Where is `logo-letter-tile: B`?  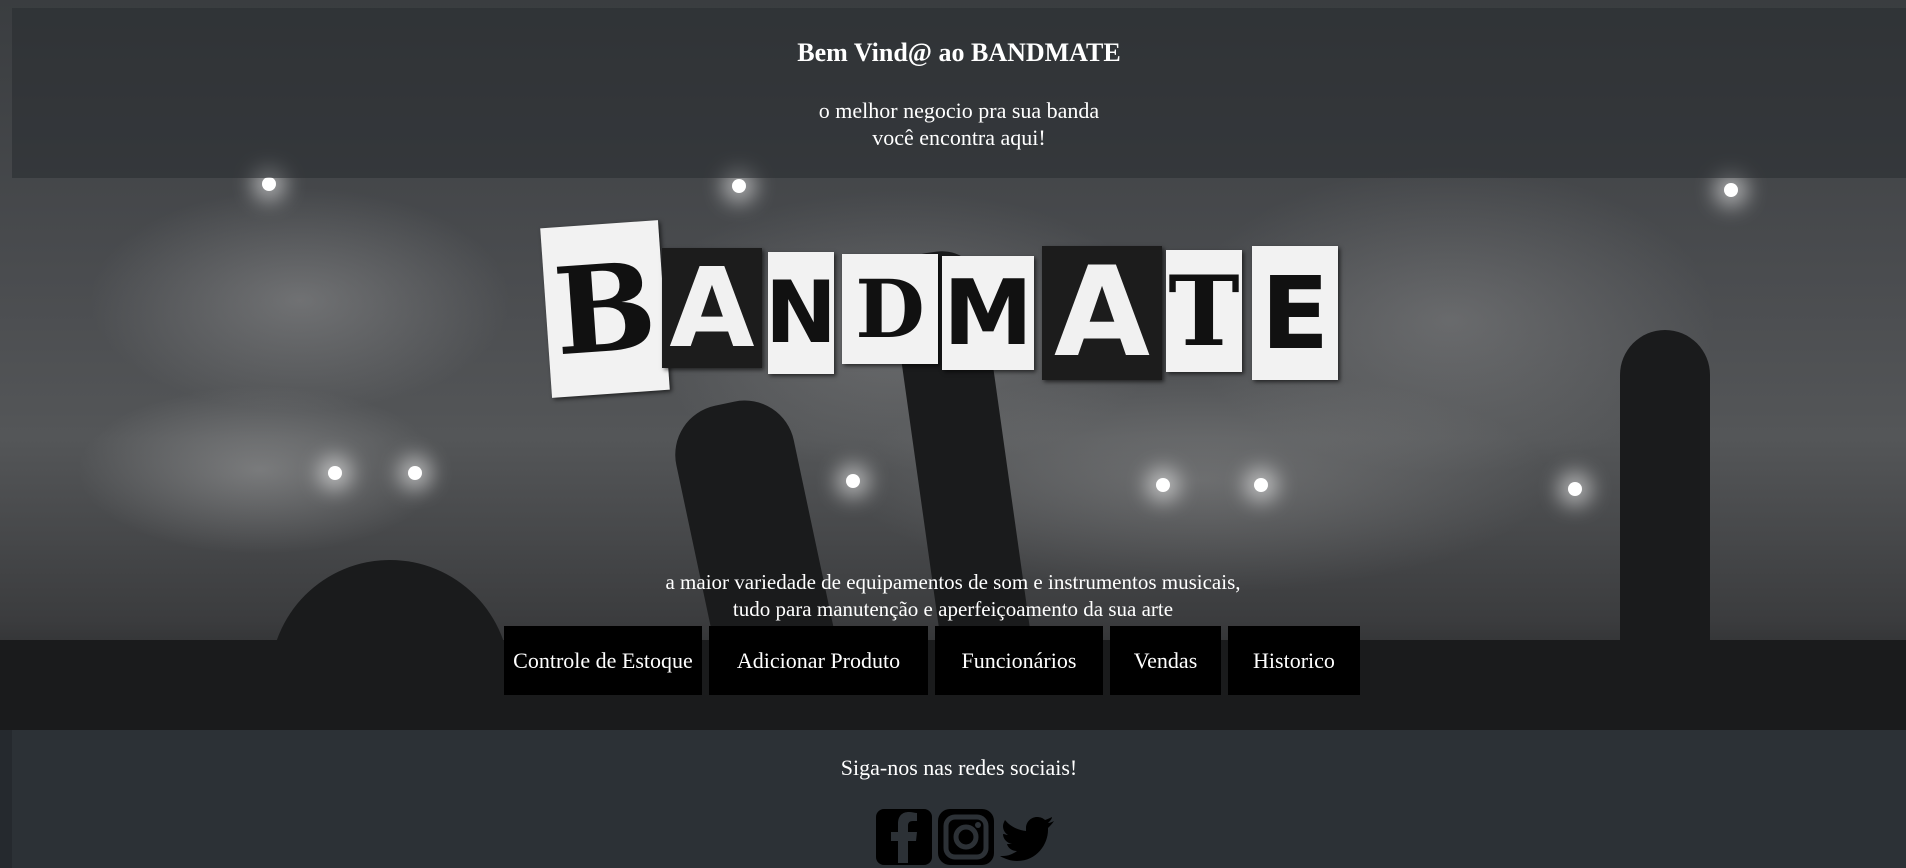
logo-letter-tile: B is located at coordinates (605, 309).